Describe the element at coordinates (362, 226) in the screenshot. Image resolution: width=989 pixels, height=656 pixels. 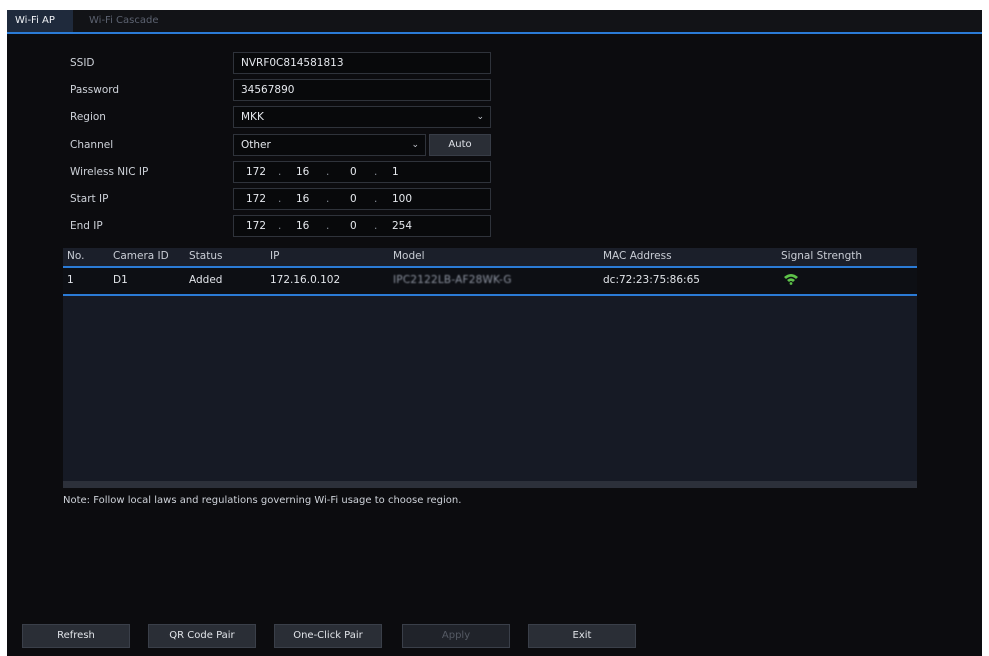
I see `end-ip-input: 172 . 16 . 0 . 254` at that location.